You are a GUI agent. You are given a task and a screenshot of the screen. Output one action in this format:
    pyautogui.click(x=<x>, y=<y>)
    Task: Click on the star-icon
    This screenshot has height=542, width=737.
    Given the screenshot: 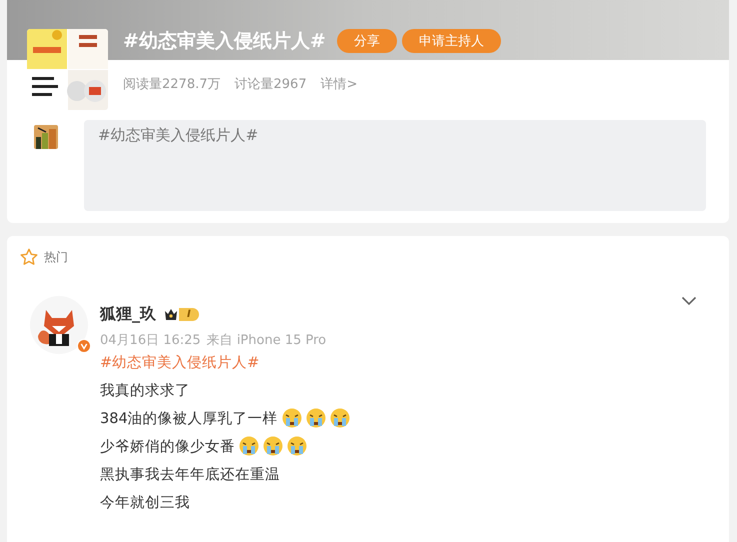 What is the action you would take?
    pyautogui.click(x=29, y=257)
    